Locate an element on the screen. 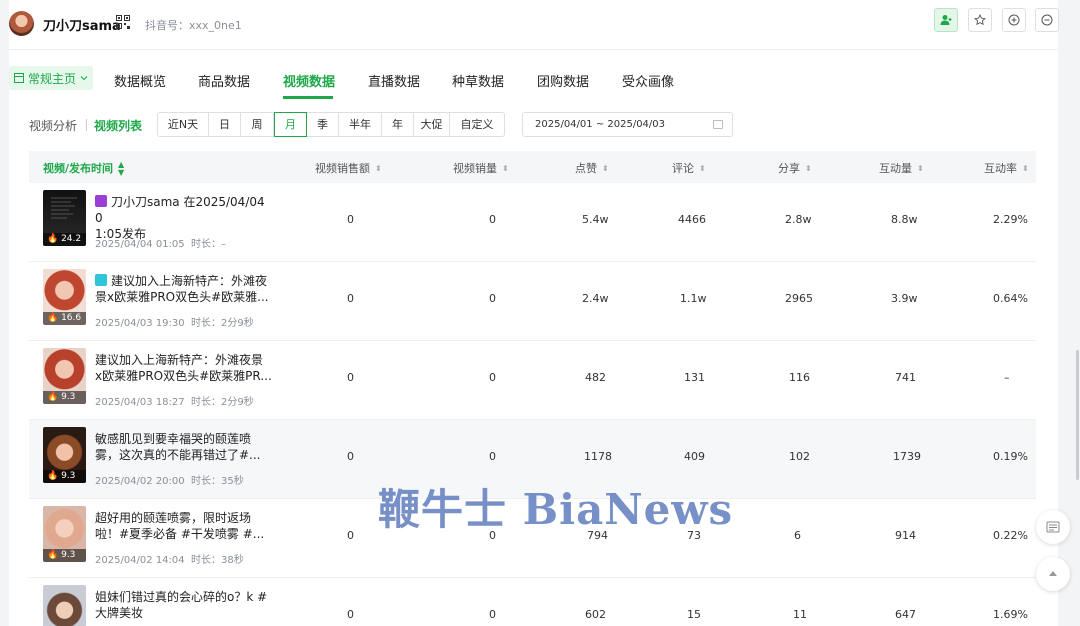 This screenshot has width=1080, height=626. video-analysis-link: 视频分析 is located at coordinates (53, 125).